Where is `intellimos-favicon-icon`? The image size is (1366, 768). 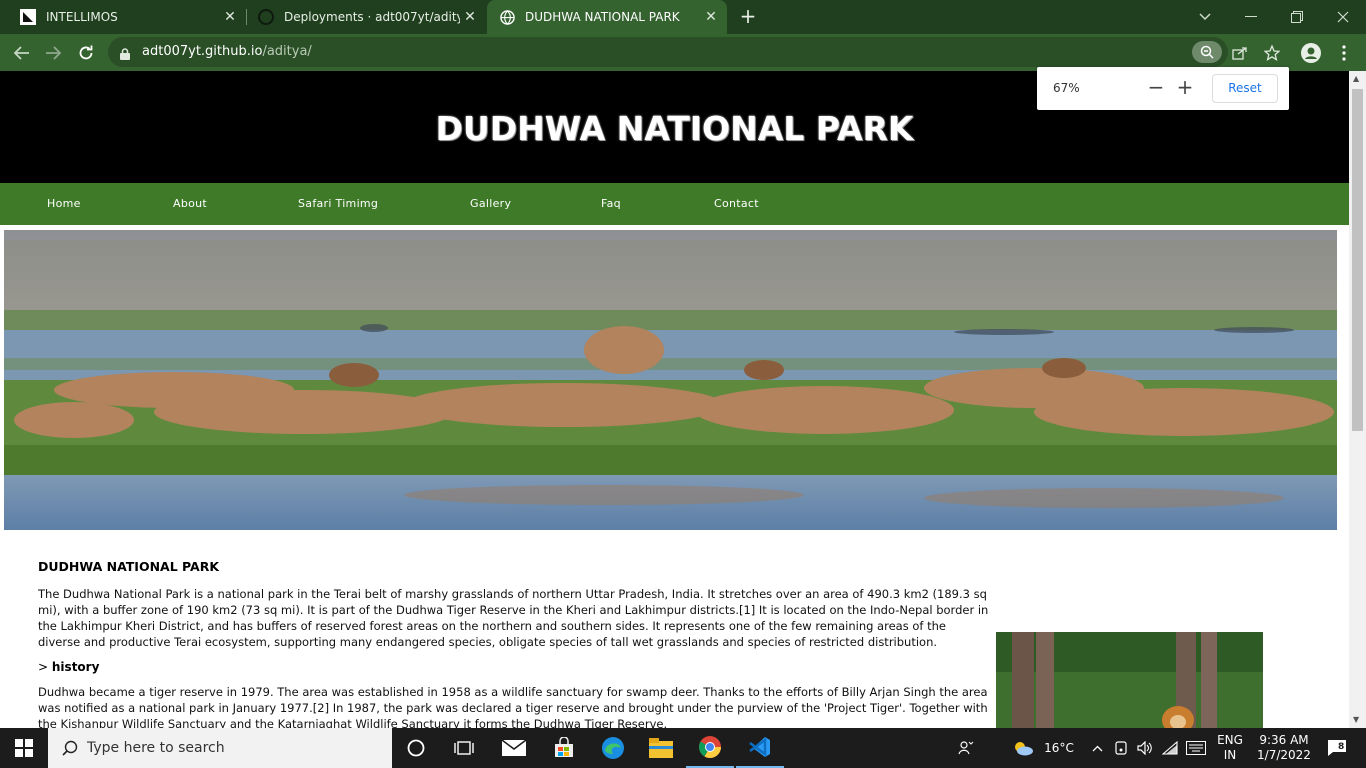
intellimos-favicon-icon is located at coordinates (28, 17).